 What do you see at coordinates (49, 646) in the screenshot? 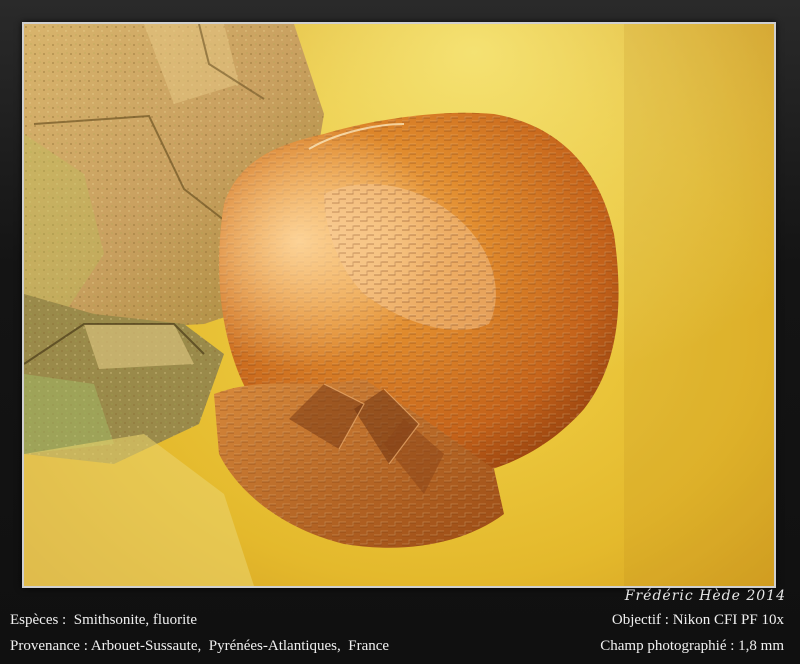
I see `provenance-label: Provenance :` at bounding box center [49, 646].